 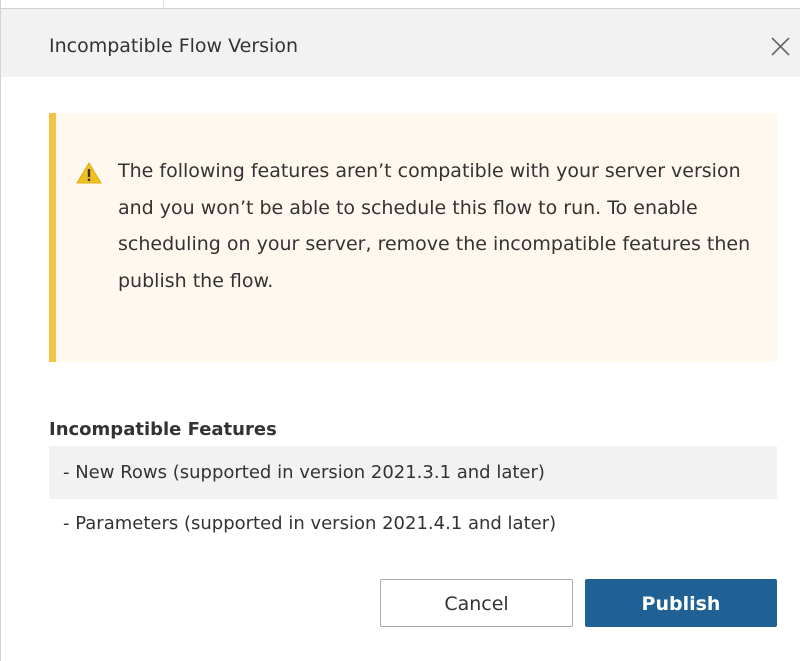 What do you see at coordinates (400, 43) in the screenshot?
I see `dialog-header: Incompatible Flow Version` at bounding box center [400, 43].